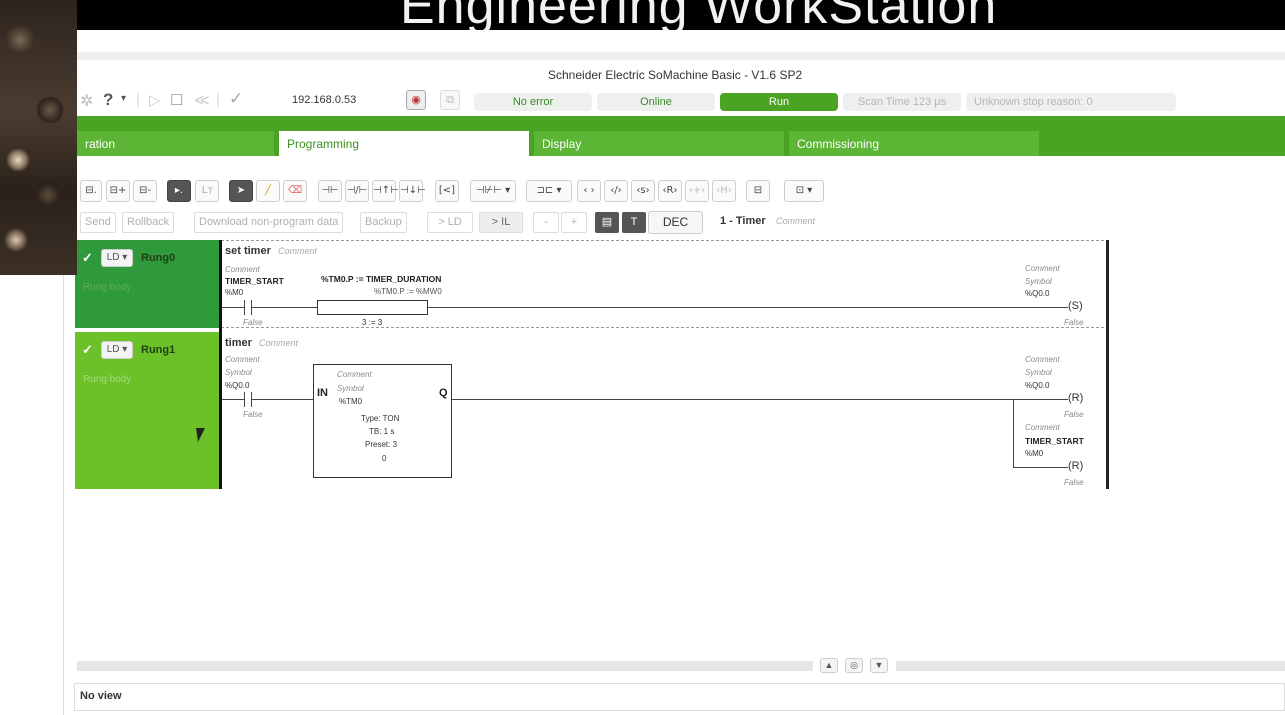 This screenshot has width=1285, height=715. I want to click on convert-to-ld-button: > LD, so click(450, 222).